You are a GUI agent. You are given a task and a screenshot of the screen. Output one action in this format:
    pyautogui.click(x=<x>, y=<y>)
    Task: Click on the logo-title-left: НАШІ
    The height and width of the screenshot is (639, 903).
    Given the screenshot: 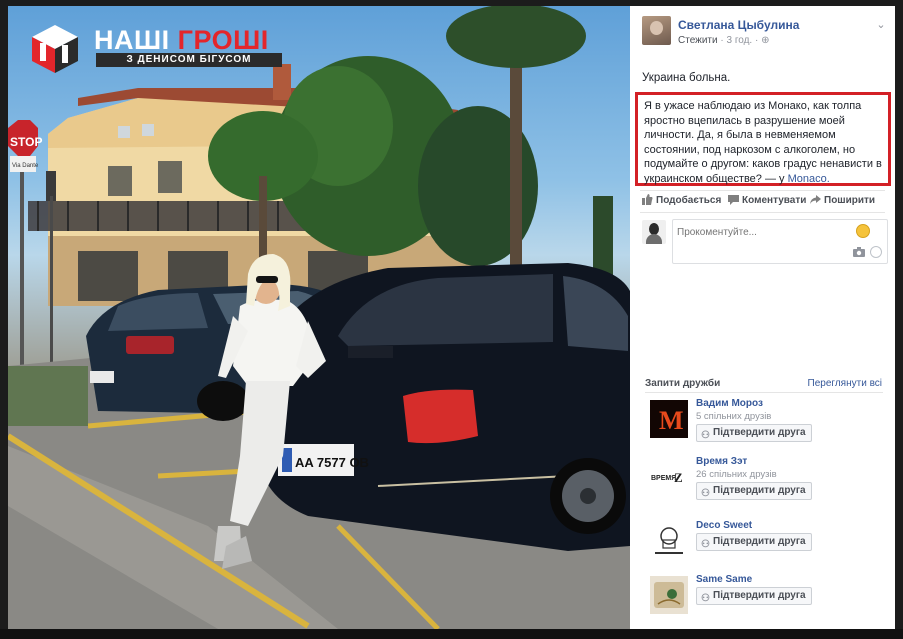 What is the action you would take?
    pyautogui.click(x=132, y=40)
    